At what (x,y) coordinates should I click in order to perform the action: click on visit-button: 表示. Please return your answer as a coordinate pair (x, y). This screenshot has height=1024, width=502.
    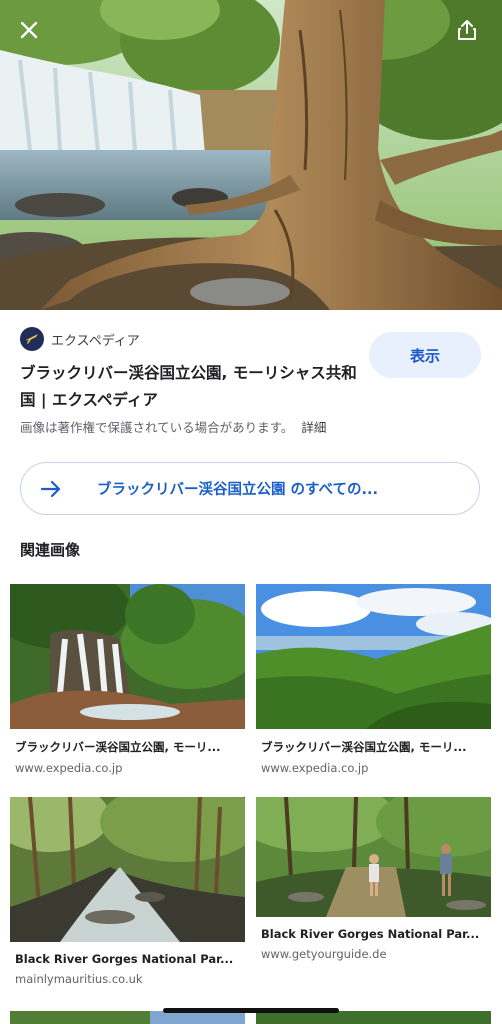
    Looking at the image, I should click on (425, 355).